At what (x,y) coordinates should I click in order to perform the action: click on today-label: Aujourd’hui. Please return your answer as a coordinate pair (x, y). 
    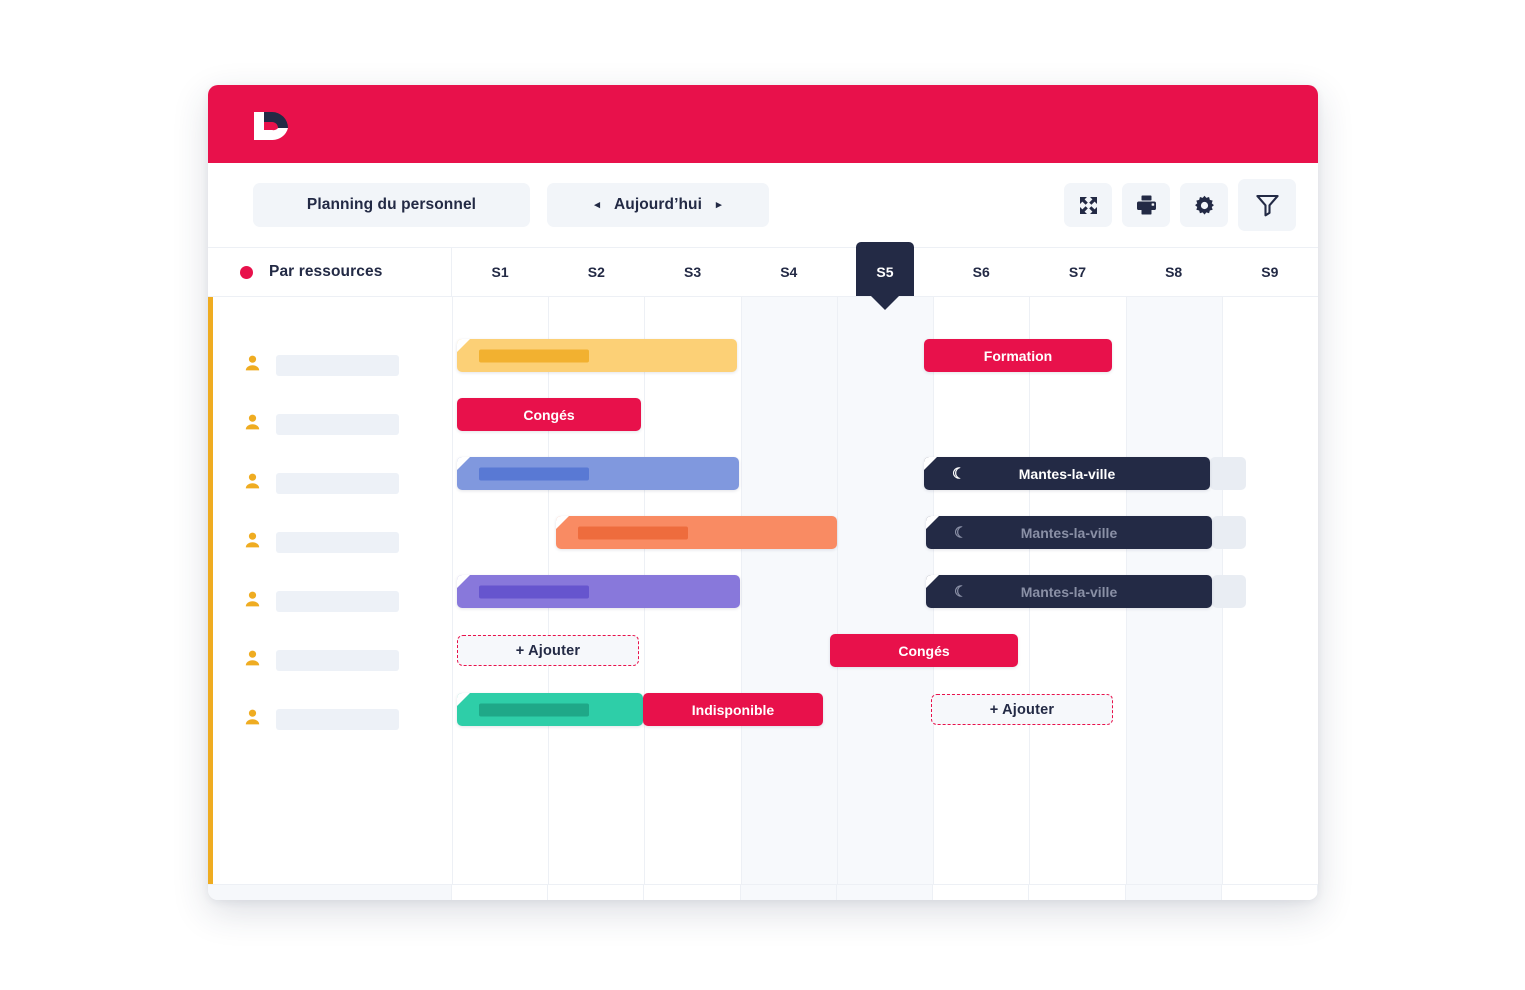
    Looking at the image, I should click on (658, 204).